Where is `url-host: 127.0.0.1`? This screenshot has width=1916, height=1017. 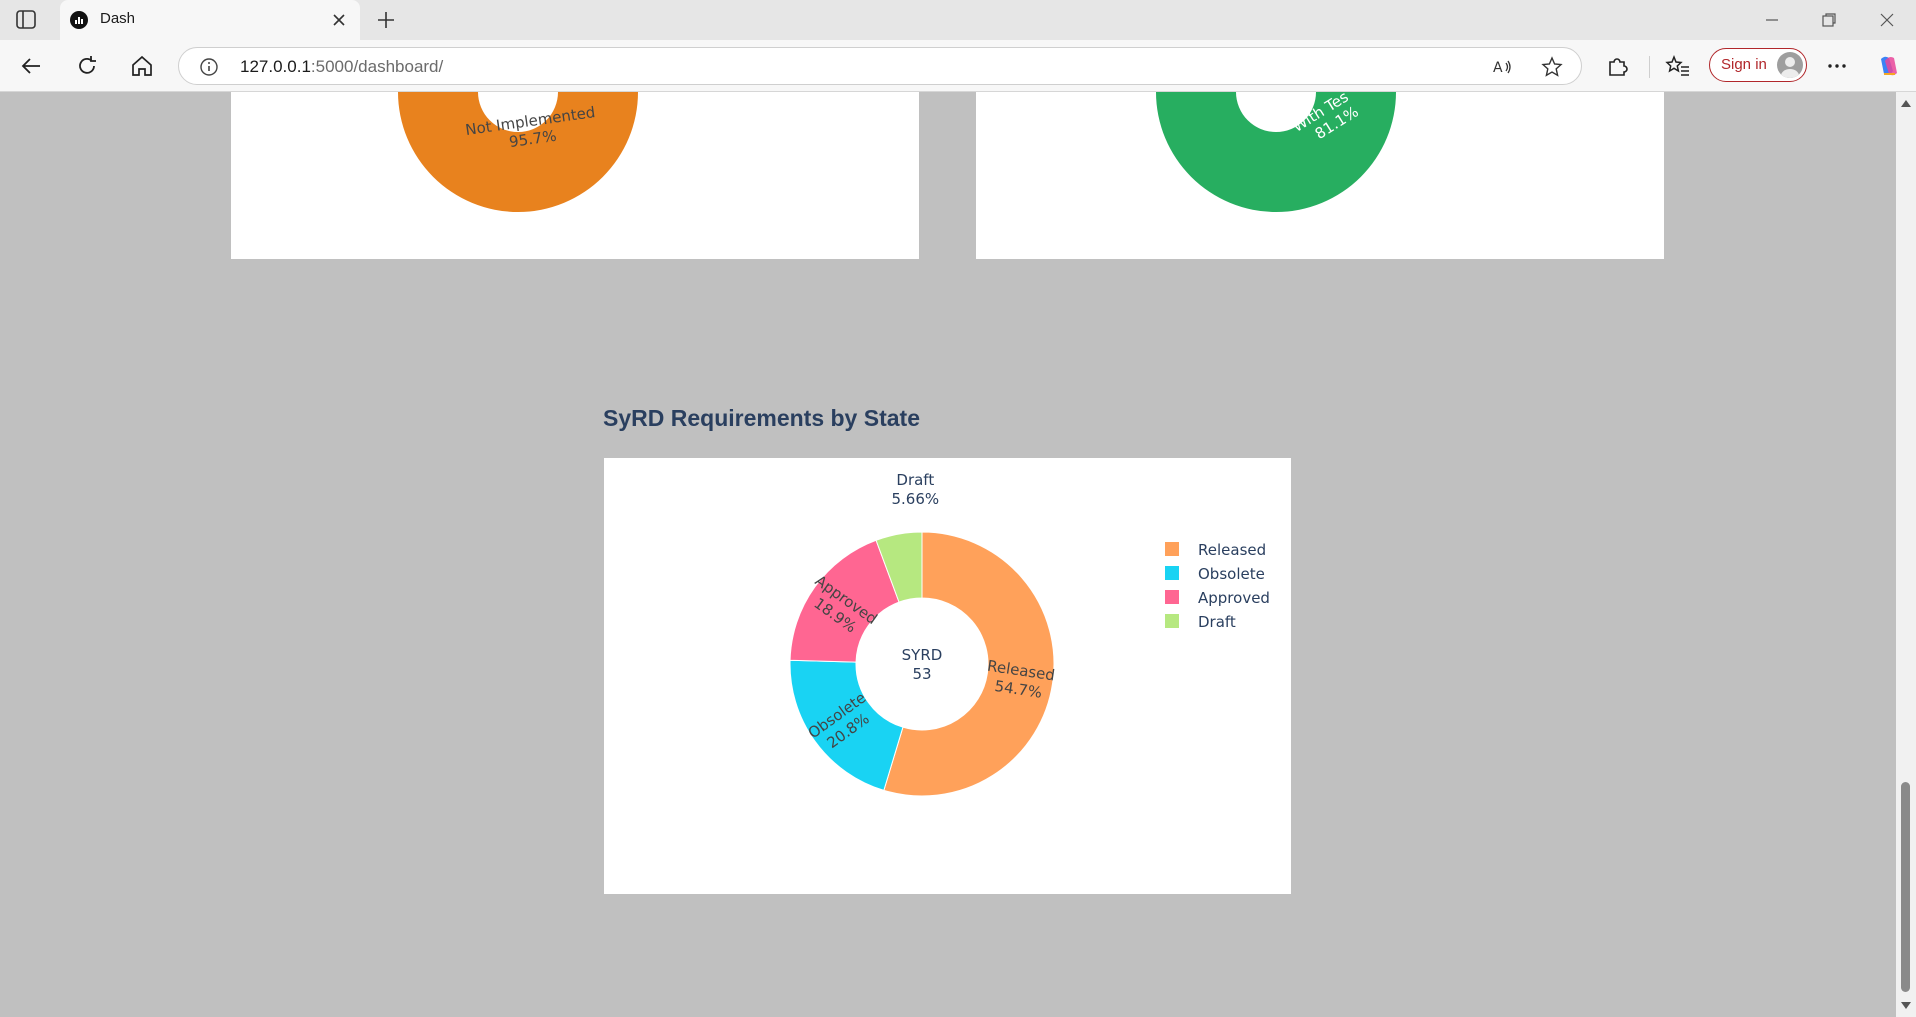 url-host: 127.0.0.1 is located at coordinates (275, 66).